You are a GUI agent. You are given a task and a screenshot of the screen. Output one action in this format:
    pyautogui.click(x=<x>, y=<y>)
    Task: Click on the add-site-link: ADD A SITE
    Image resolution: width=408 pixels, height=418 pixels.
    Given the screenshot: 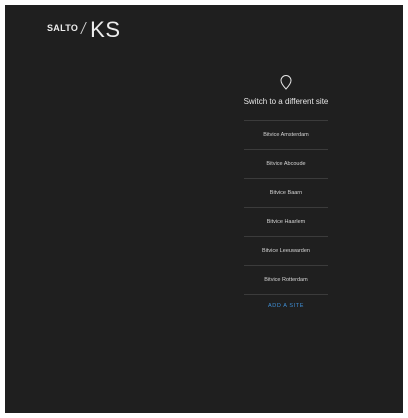 What is the action you would take?
    pyautogui.click(x=286, y=306)
    